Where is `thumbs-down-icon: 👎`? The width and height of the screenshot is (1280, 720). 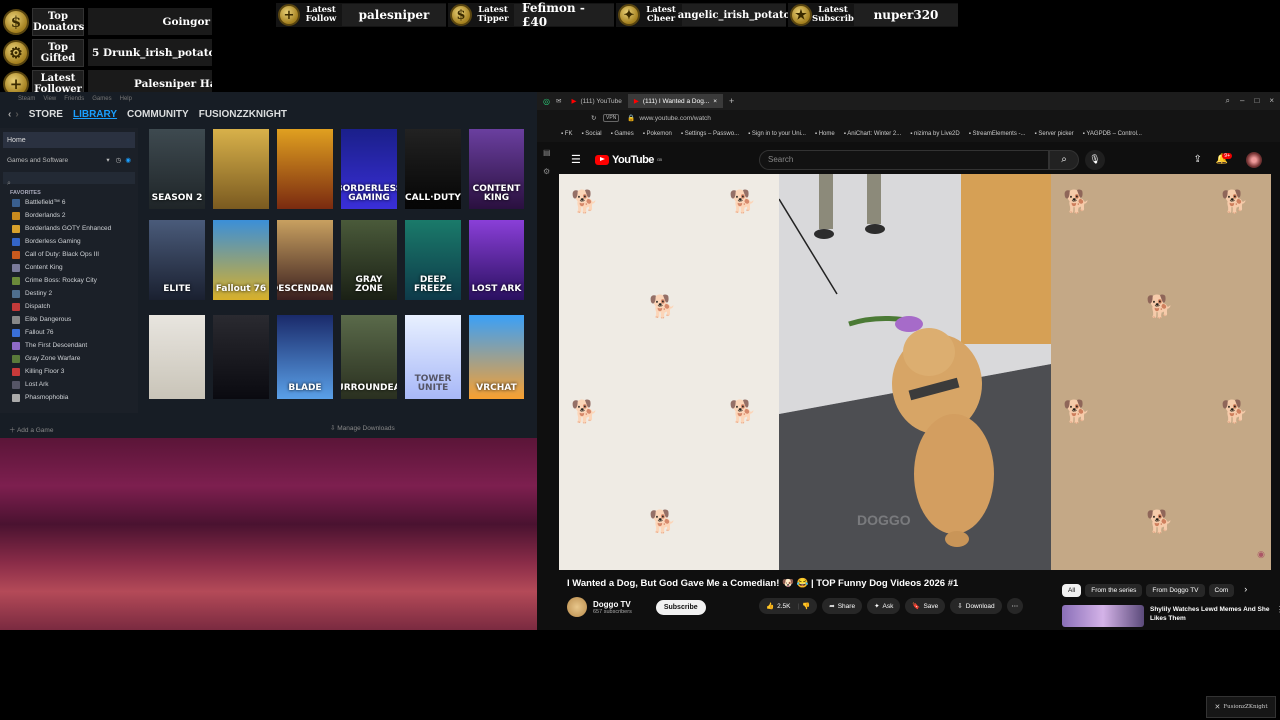 thumbs-down-icon: 👎 is located at coordinates (806, 606).